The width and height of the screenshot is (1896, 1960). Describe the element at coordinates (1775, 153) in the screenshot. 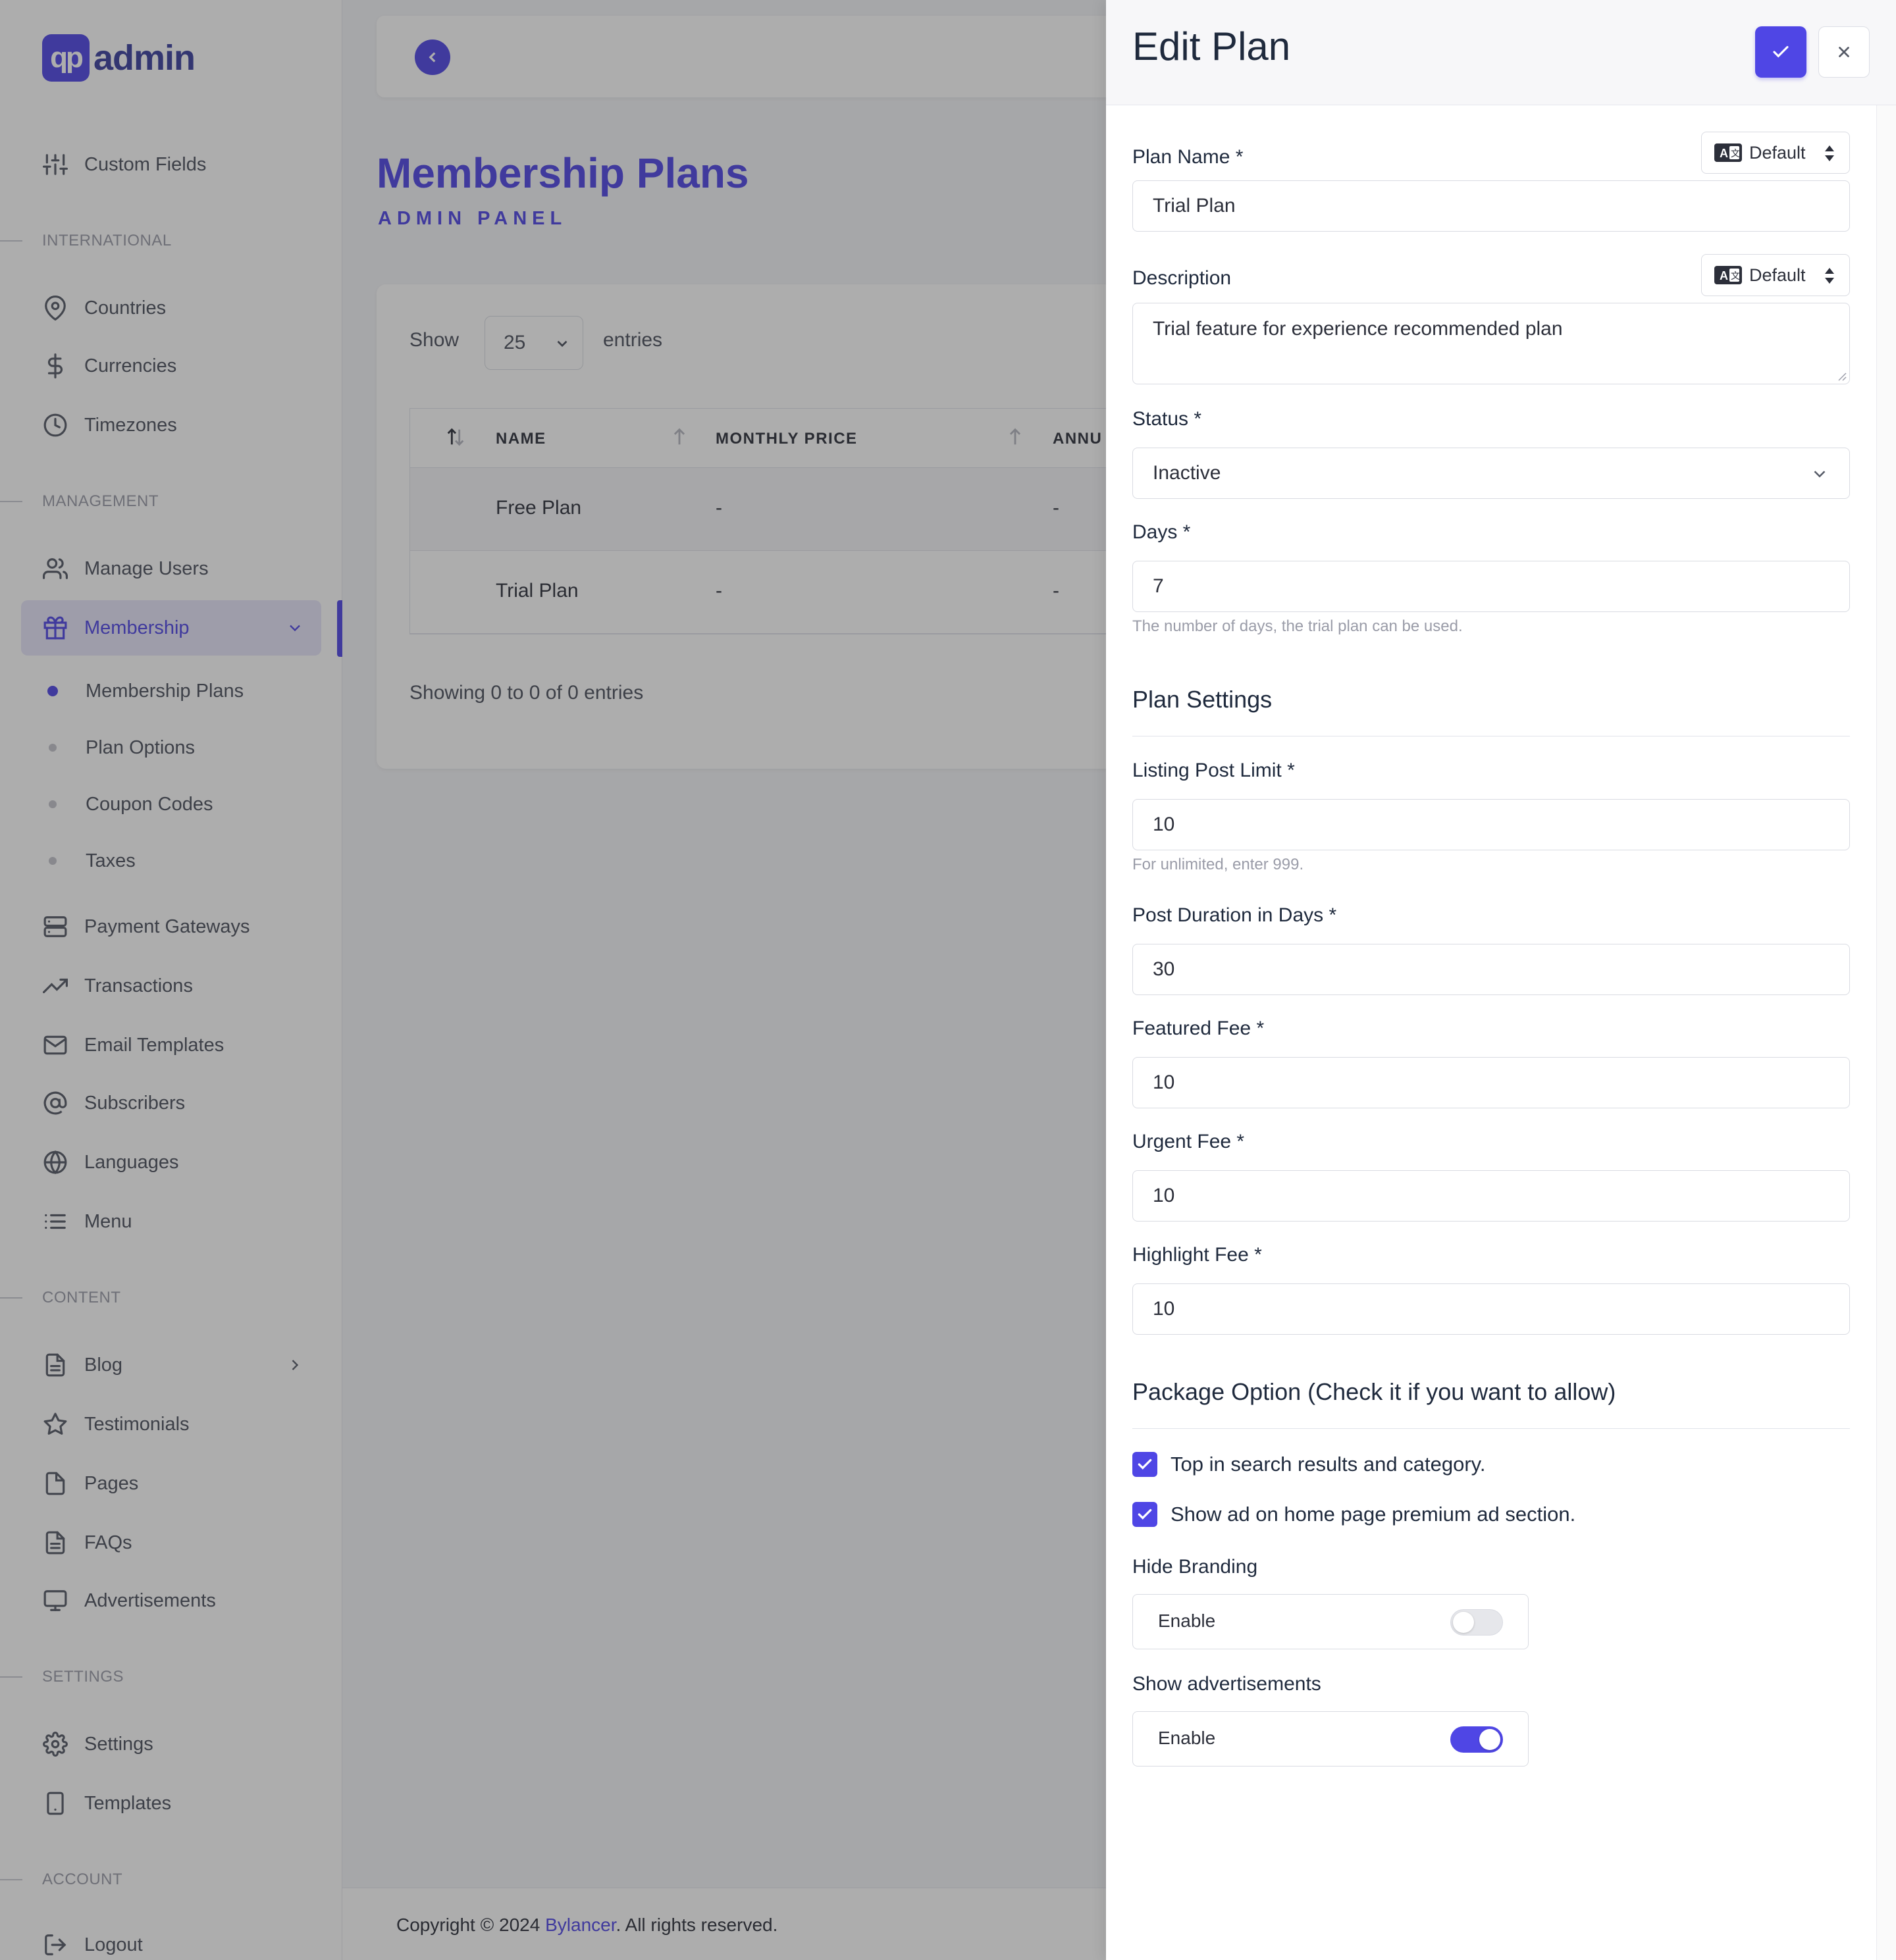

I see `plan-name-language-select: A文 Default` at that location.